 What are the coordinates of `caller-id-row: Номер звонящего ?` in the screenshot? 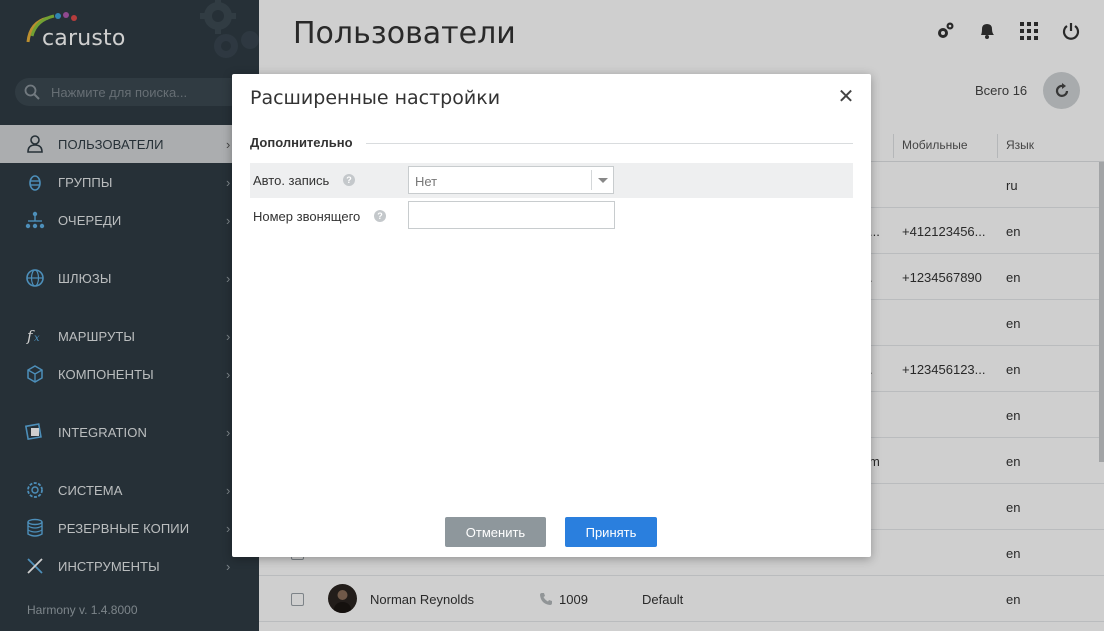 It's located at (551, 216).